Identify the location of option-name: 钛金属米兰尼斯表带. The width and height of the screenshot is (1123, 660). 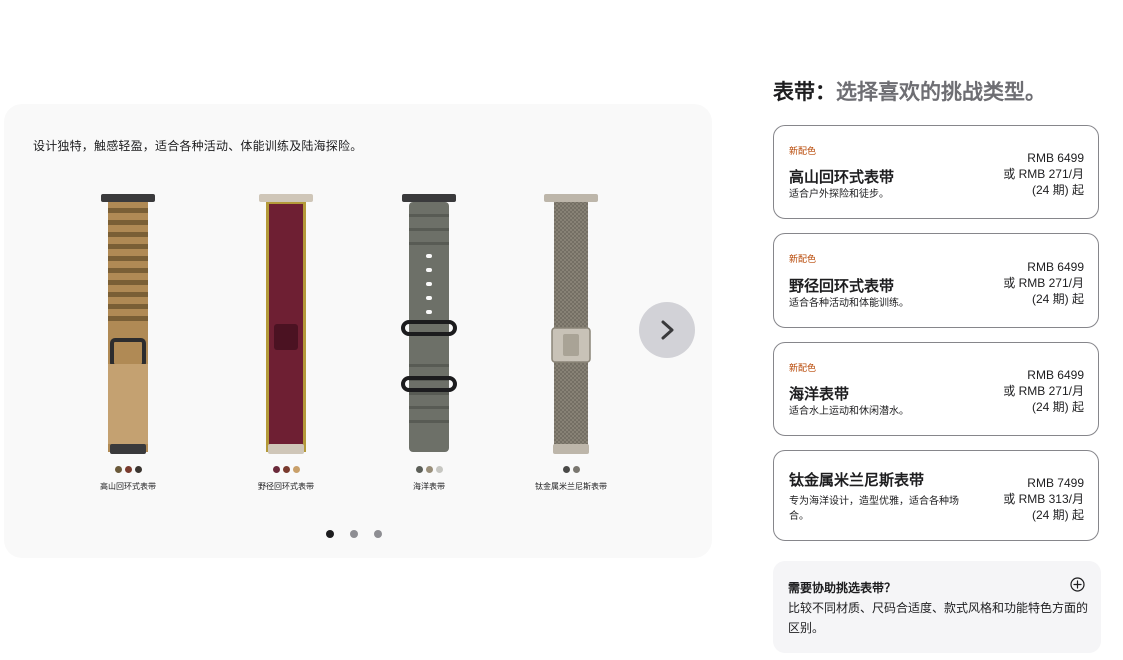
(857, 480).